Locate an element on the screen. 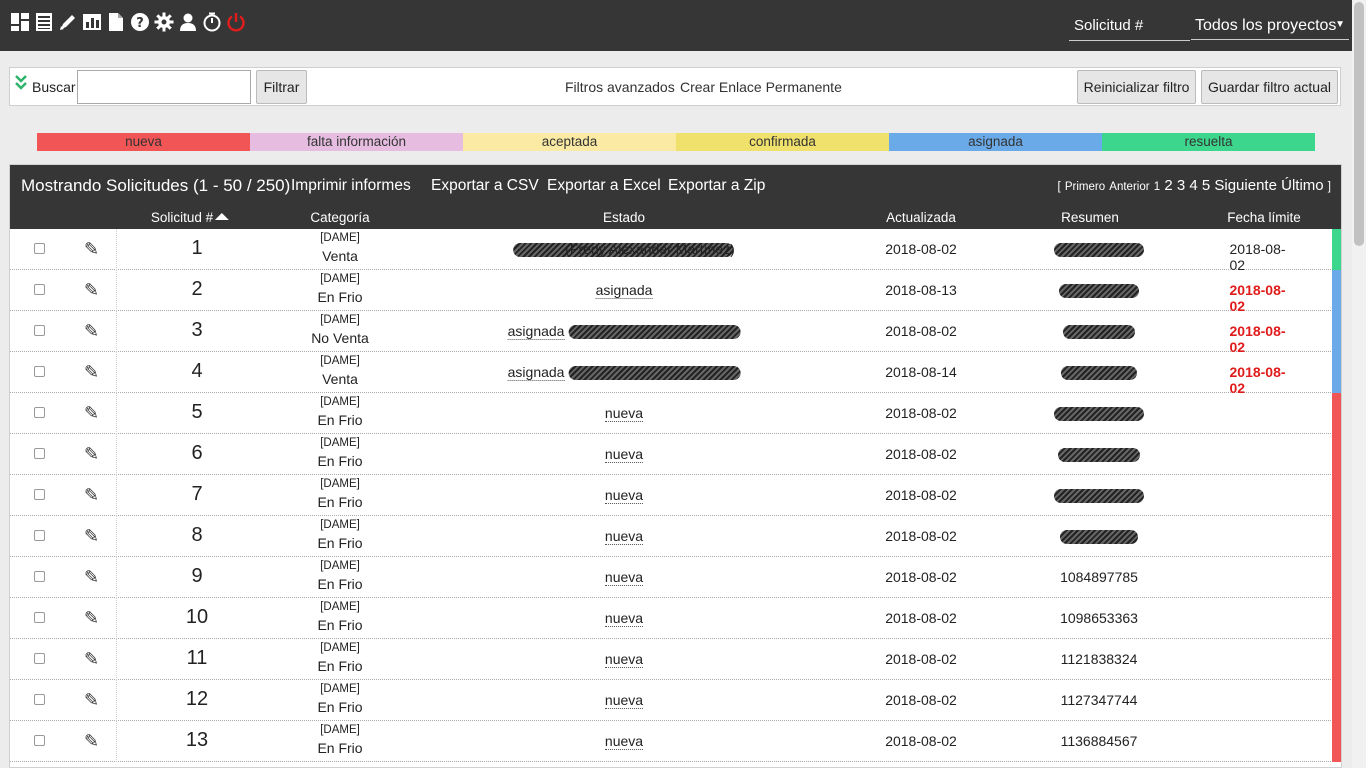 Image resolution: width=1366 pixels, height=768 pixels. power-icon is located at coordinates (236, 22).